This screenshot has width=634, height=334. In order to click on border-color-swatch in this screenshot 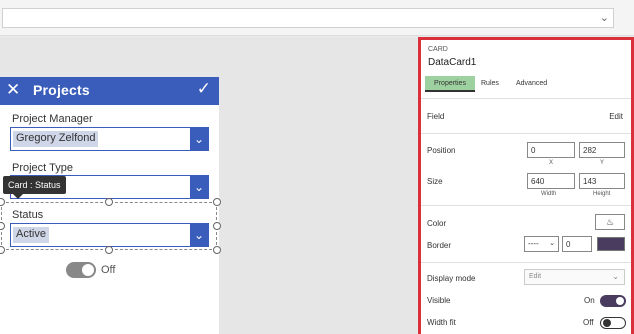, I will do `click(611, 244)`.